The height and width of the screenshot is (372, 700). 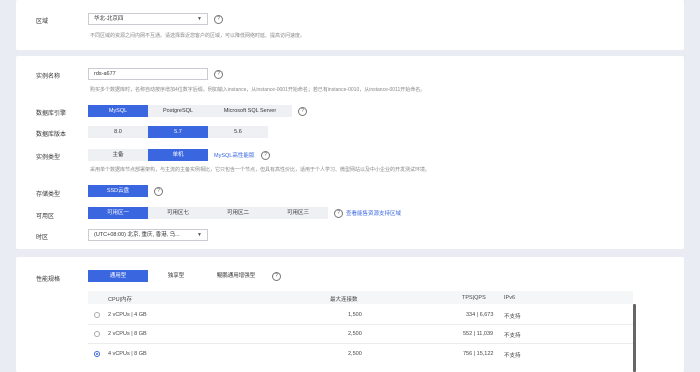 I want to click on th-ipv6: IPv6, so click(x=510, y=298).